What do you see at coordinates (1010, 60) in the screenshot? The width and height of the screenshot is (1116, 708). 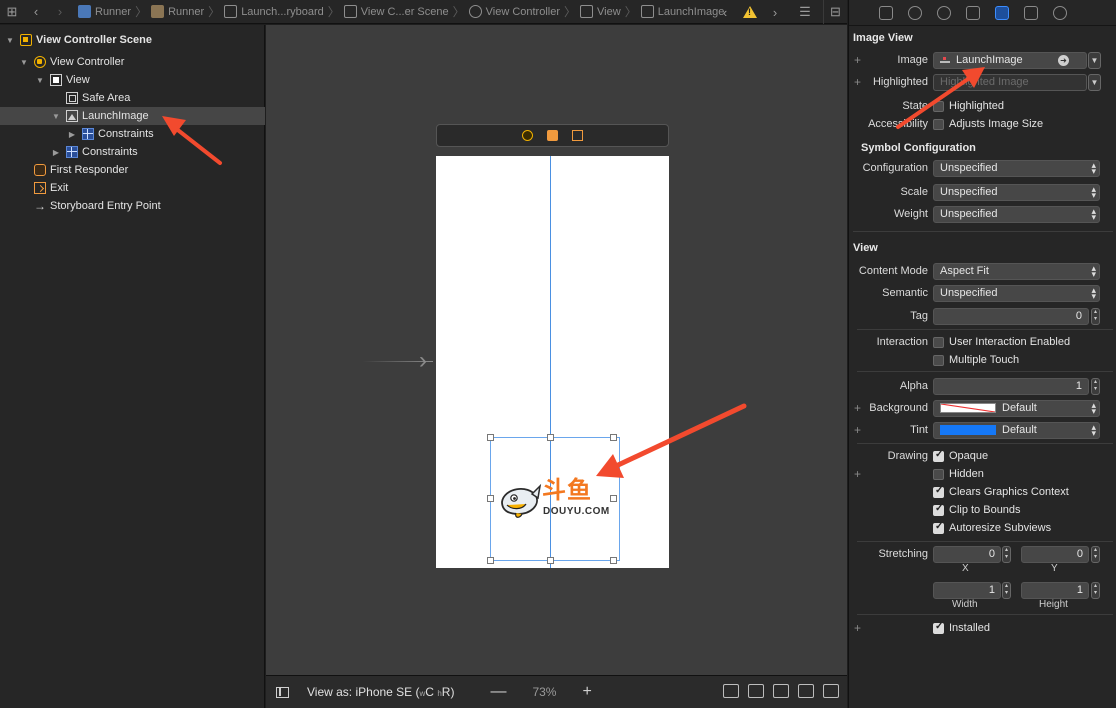 I see `image-field: LaunchImage ➜` at bounding box center [1010, 60].